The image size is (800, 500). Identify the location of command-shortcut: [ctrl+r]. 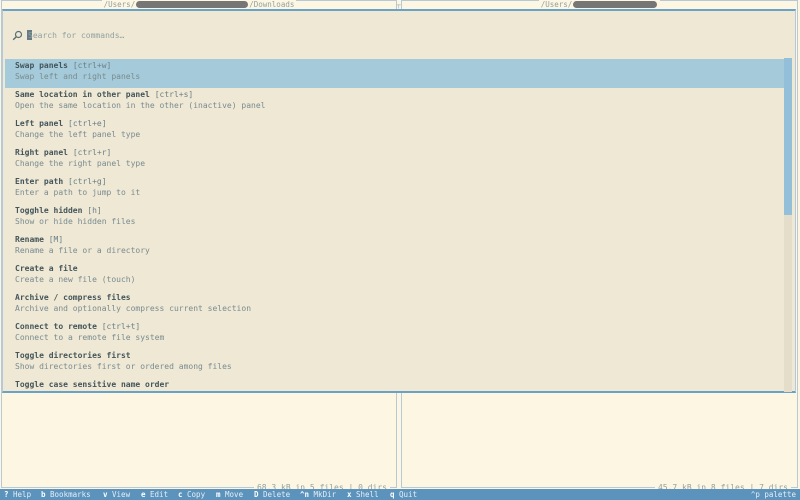
(92, 152).